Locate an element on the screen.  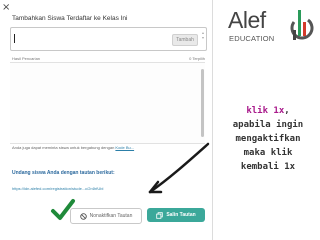
copy-link-button: Salin Tautan is located at coordinates (176, 215).